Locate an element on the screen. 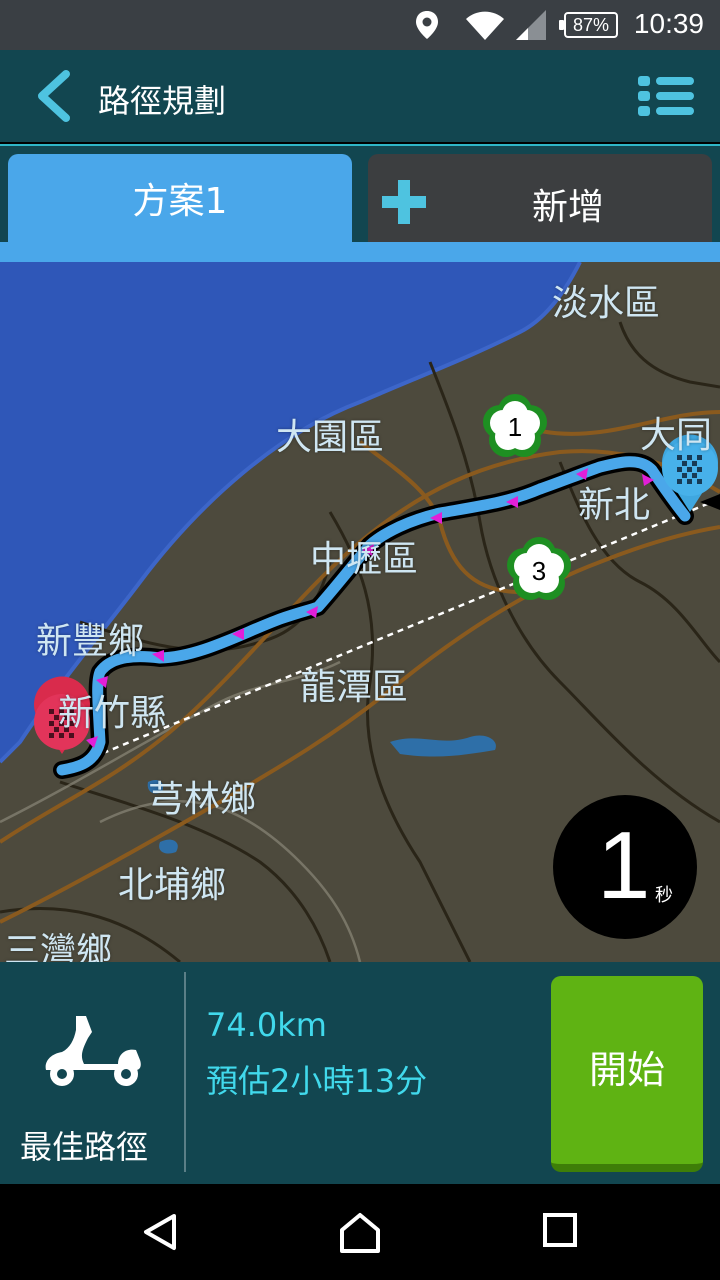 This screenshot has height=1280, width=720. wifi-icon is located at coordinates (485, 25).